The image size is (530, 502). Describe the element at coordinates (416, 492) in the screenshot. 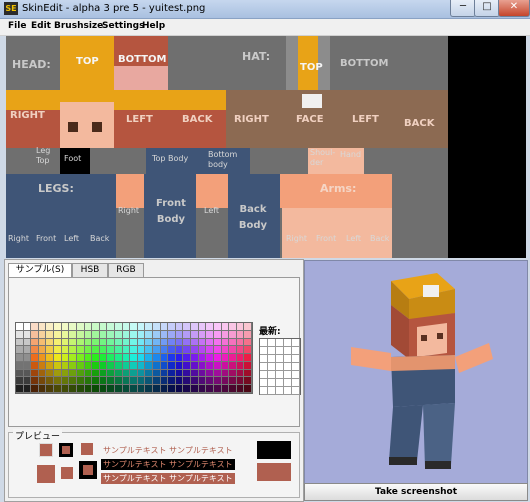

I see `take-screenshot-button: Take screenshot` at that location.